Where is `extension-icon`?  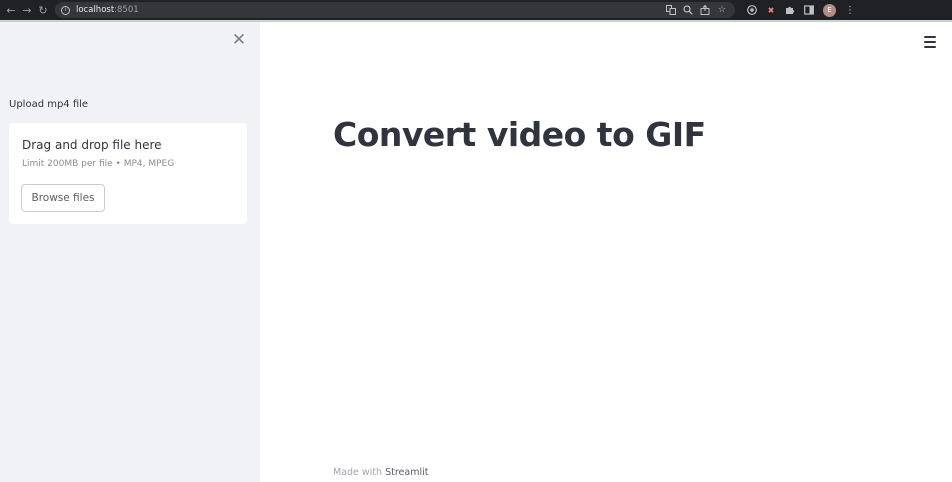 extension-icon is located at coordinates (752, 10).